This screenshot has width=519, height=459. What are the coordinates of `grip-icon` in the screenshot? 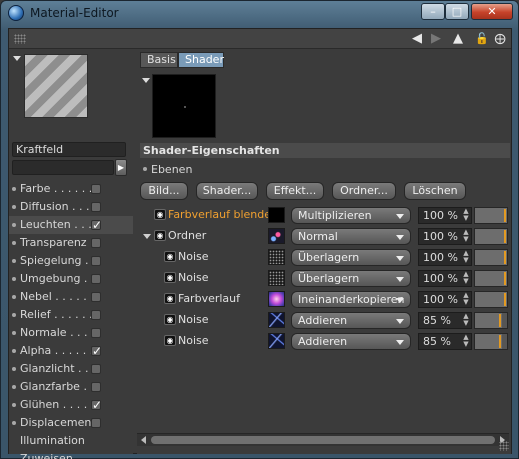 It's located at (20, 39).